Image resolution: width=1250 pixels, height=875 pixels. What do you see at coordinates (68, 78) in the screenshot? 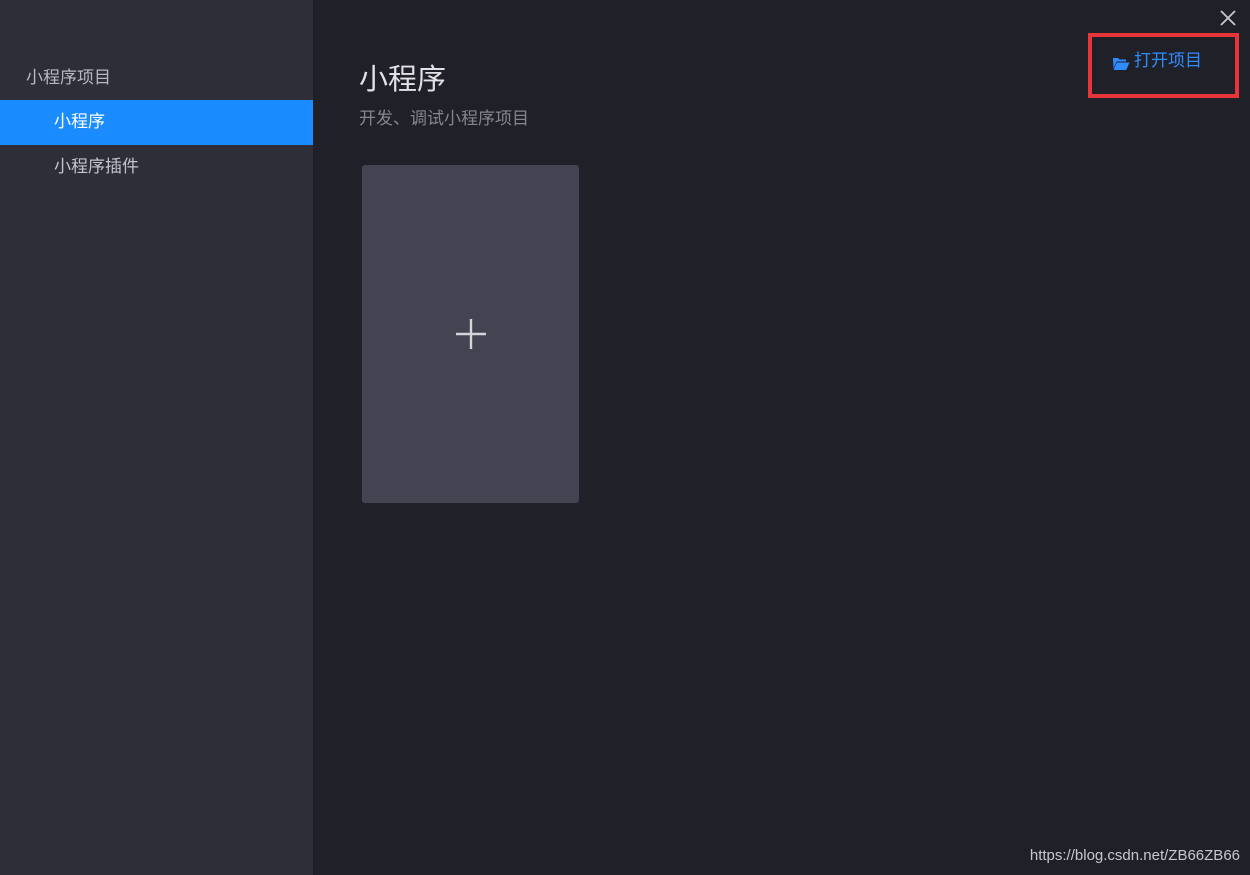
I see `sidebar-section-title: 小程序项目` at bounding box center [68, 78].